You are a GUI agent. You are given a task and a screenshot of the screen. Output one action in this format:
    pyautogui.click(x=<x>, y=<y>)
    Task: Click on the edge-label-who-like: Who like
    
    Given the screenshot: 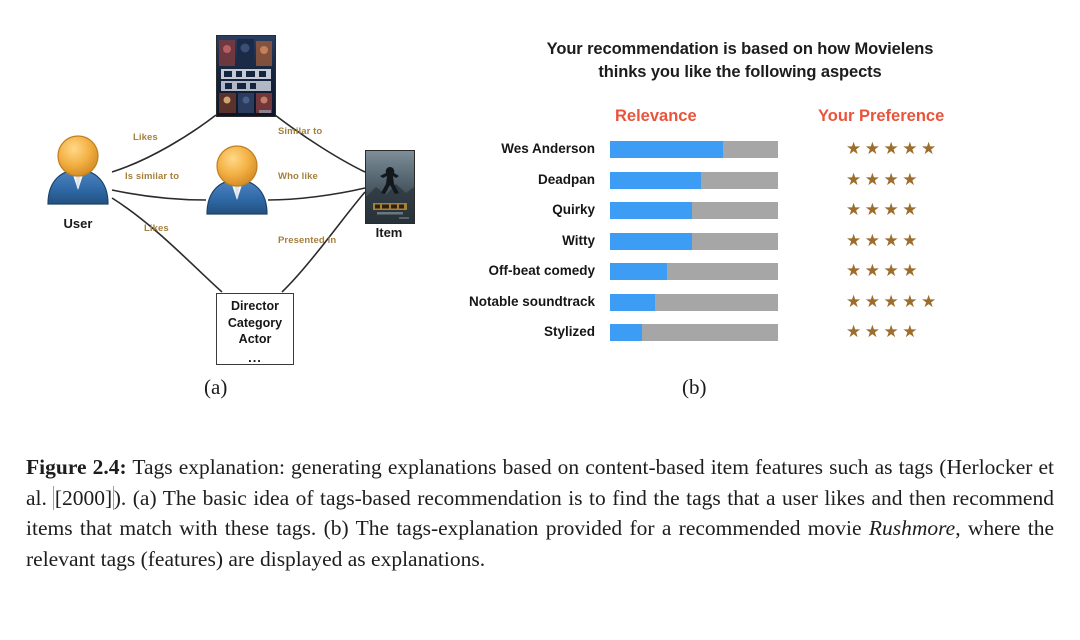 What is the action you would take?
    pyautogui.click(x=298, y=176)
    